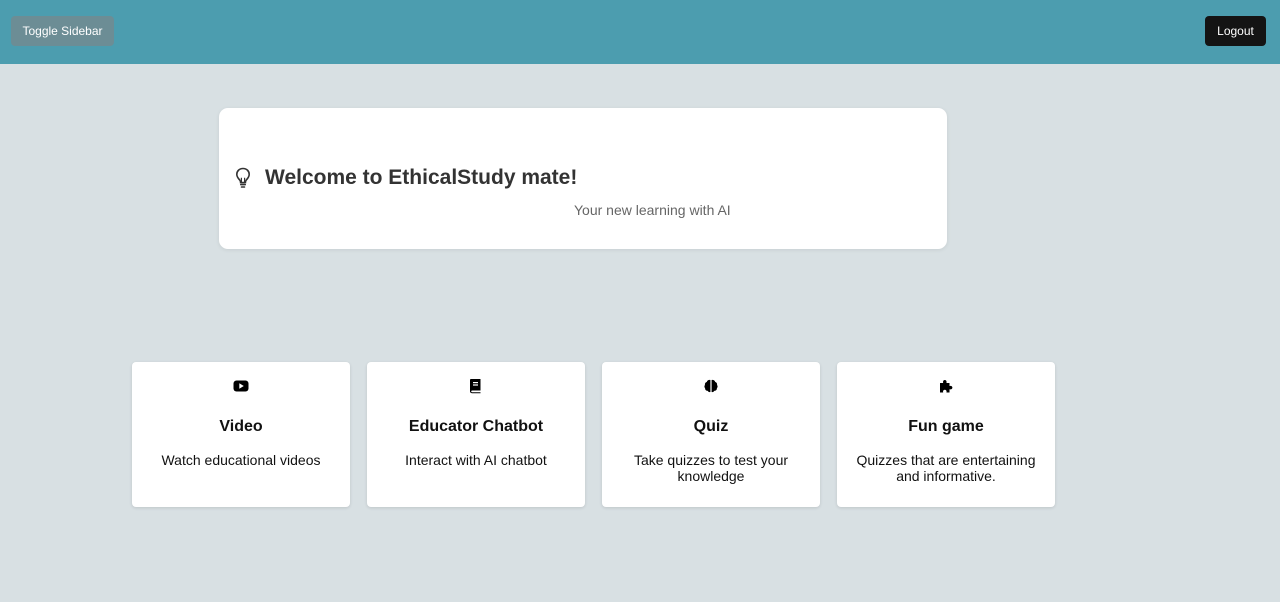 The height and width of the screenshot is (602, 1280). I want to click on youtube-icon, so click(241, 386).